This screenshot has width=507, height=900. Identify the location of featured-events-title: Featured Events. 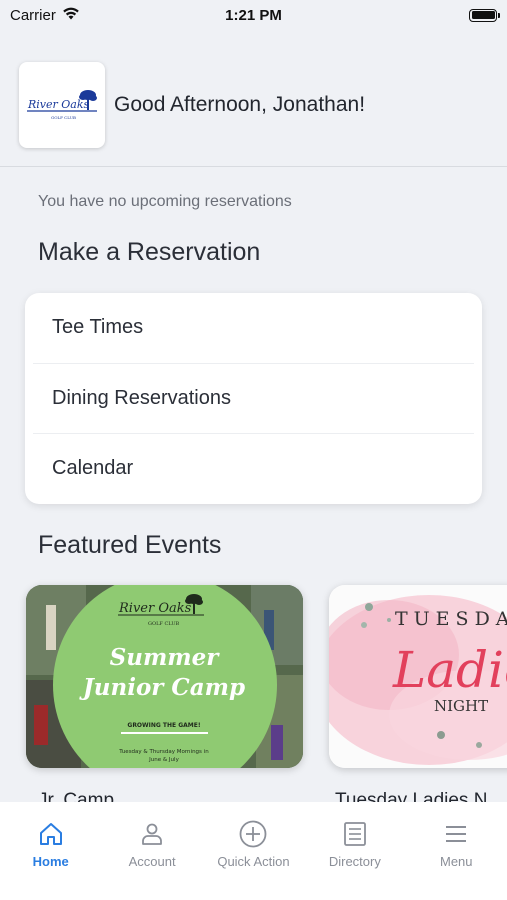
(130, 545).